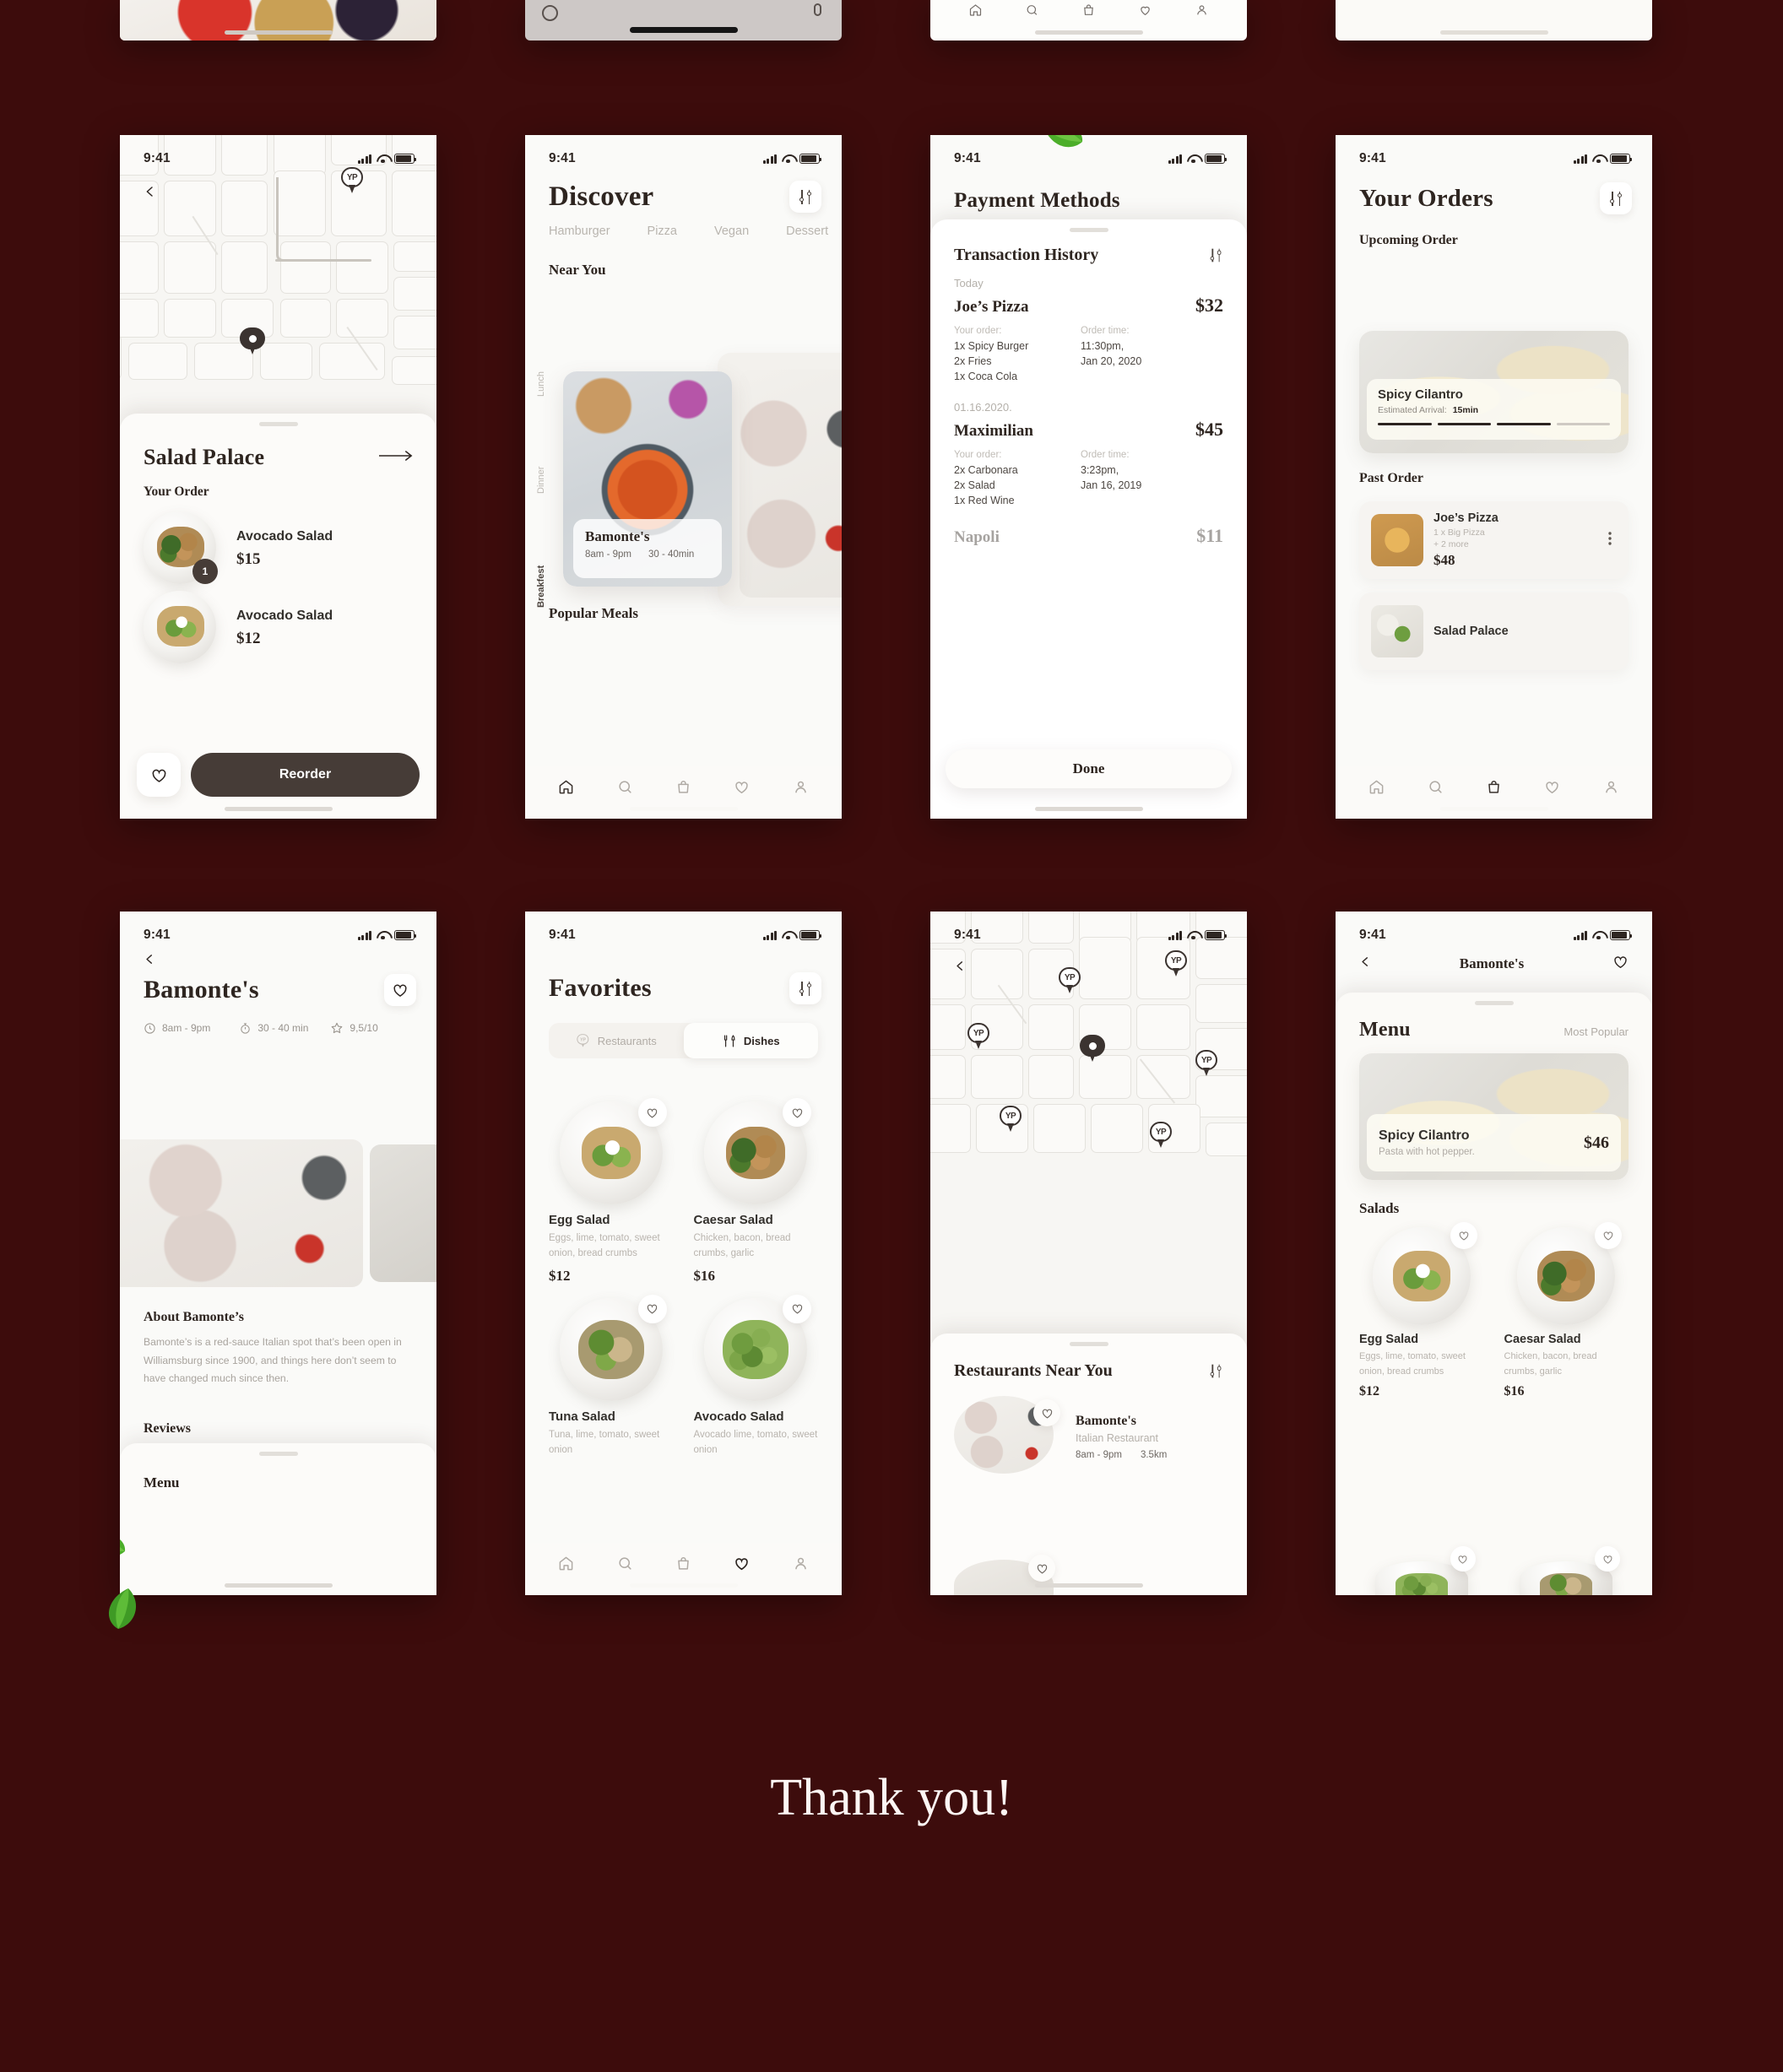 The height and width of the screenshot is (2072, 1783). I want to click on nearby-restaurant-row-partial, so click(1004, 1575).